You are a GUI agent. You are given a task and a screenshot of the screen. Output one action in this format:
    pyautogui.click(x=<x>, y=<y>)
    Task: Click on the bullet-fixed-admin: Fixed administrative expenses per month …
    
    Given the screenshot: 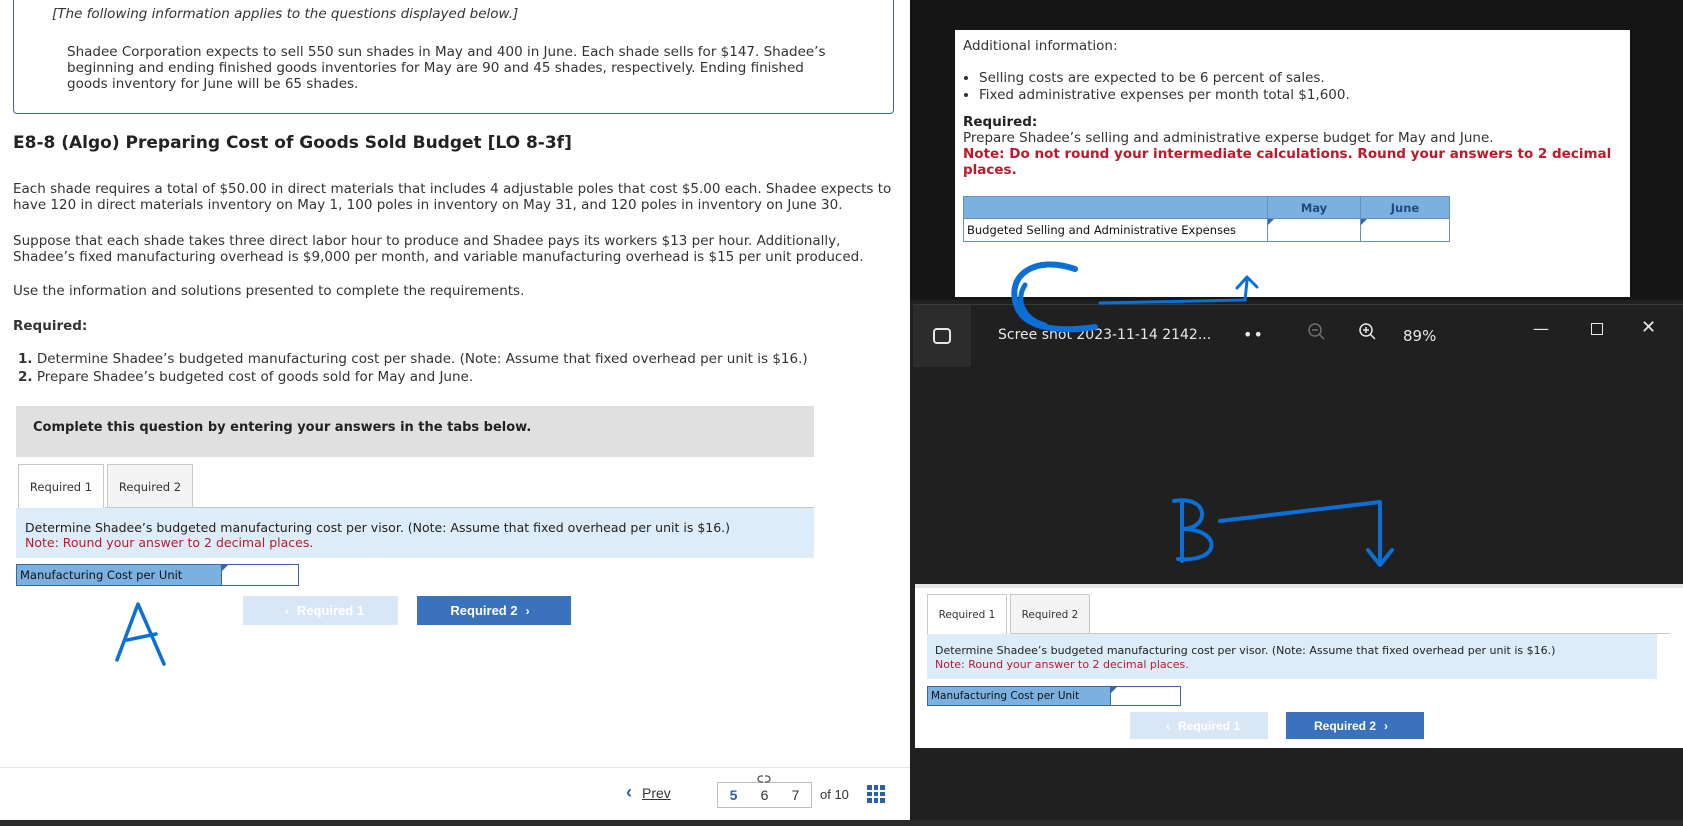 What is the action you would take?
    pyautogui.click(x=1300, y=95)
    